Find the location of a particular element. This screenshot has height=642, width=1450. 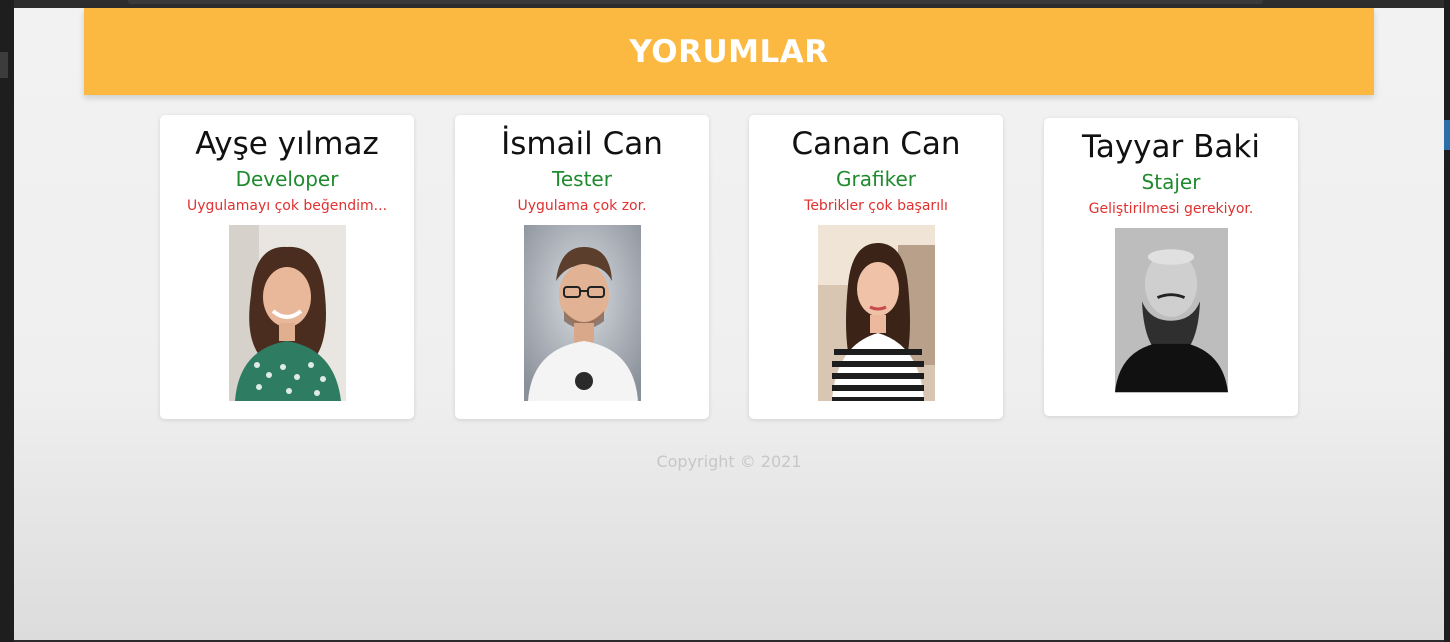

page-title: YORUMLAR is located at coordinates (729, 51).